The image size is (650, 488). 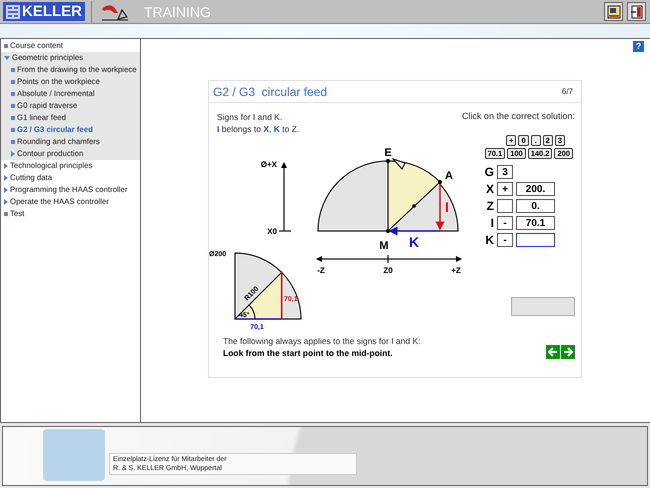 I want to click on value-field: 200., so click(x=535, y=189).